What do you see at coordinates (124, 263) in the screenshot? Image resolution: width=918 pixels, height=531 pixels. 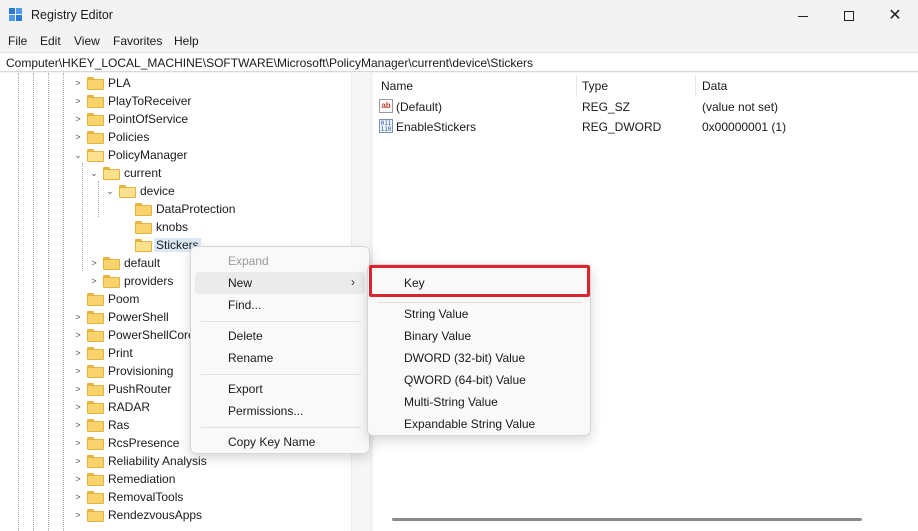 I see `tree-item-default: > default` at bounding box center [124, 263].